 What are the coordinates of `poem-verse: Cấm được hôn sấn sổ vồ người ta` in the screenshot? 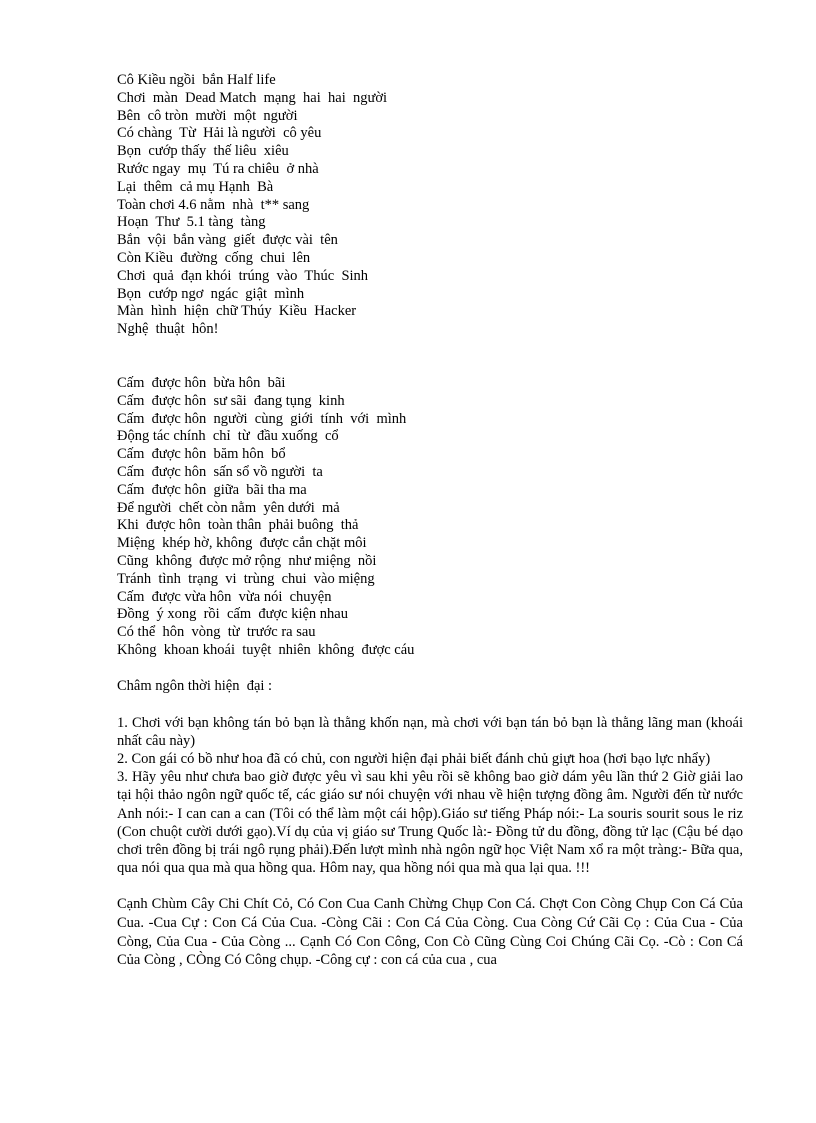 It's located at (220, 471).